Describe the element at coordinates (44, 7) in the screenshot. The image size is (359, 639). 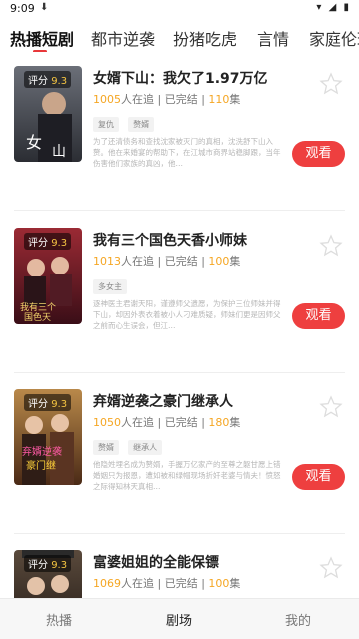
I see `download-icon: ⬇` at that location.